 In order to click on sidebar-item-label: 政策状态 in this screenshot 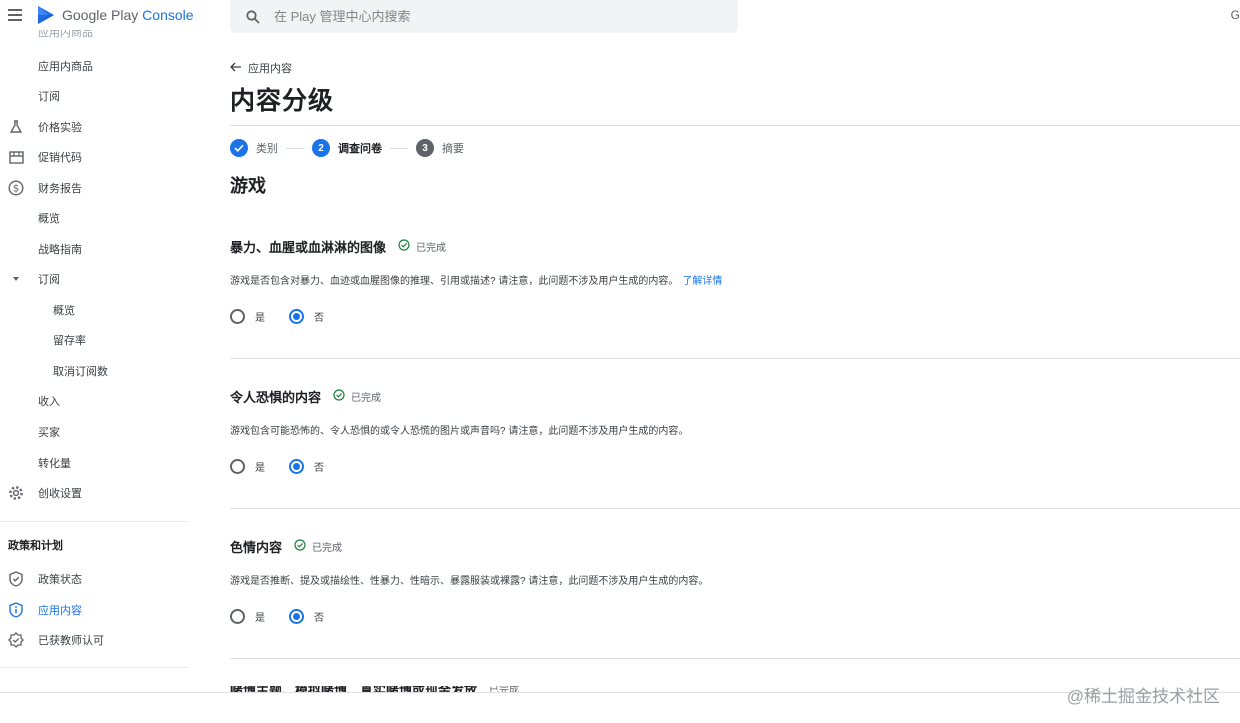, I will do `click(60, 580)`.